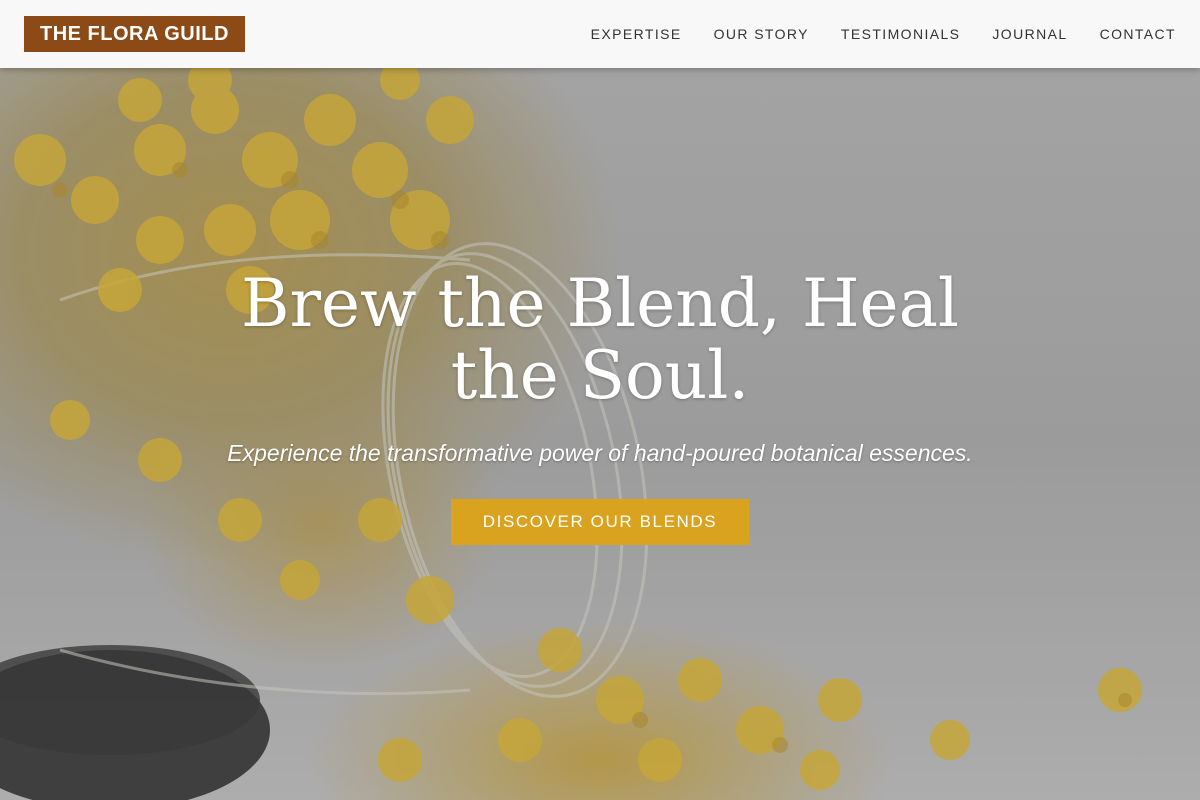 This screenshot has height=800, width=1200. What do you see at coordinates (1138, 34) in the screenshot?
I see `nav-link-contact: CONTACT` at bounding box center [1138, 34].